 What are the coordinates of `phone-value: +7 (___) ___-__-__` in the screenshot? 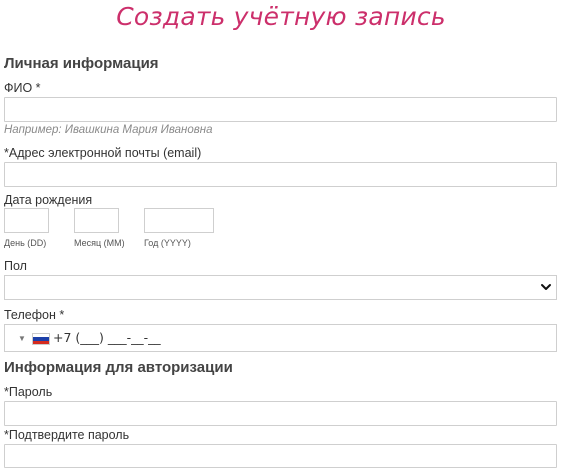 It's located at (107, 337).